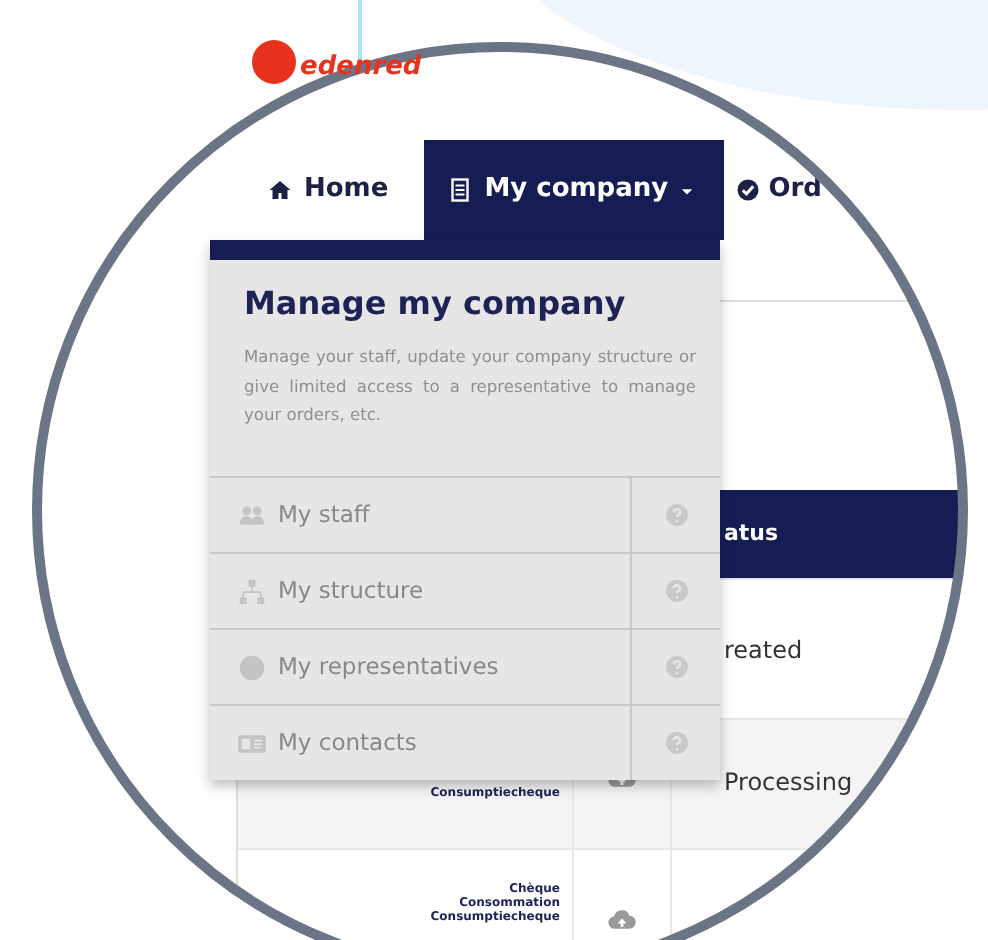 This screenshot has width=988, height=940. What do you see at coordinates (788, 783) in the screenshot?
I see `status-text: Processing` at bounding box center [788, 783].